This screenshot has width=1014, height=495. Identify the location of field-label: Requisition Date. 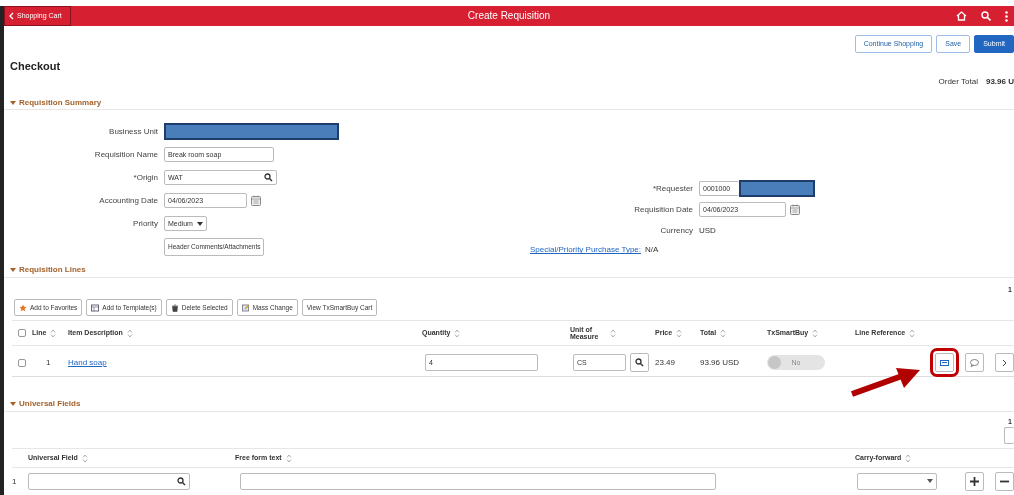
(663, 210).